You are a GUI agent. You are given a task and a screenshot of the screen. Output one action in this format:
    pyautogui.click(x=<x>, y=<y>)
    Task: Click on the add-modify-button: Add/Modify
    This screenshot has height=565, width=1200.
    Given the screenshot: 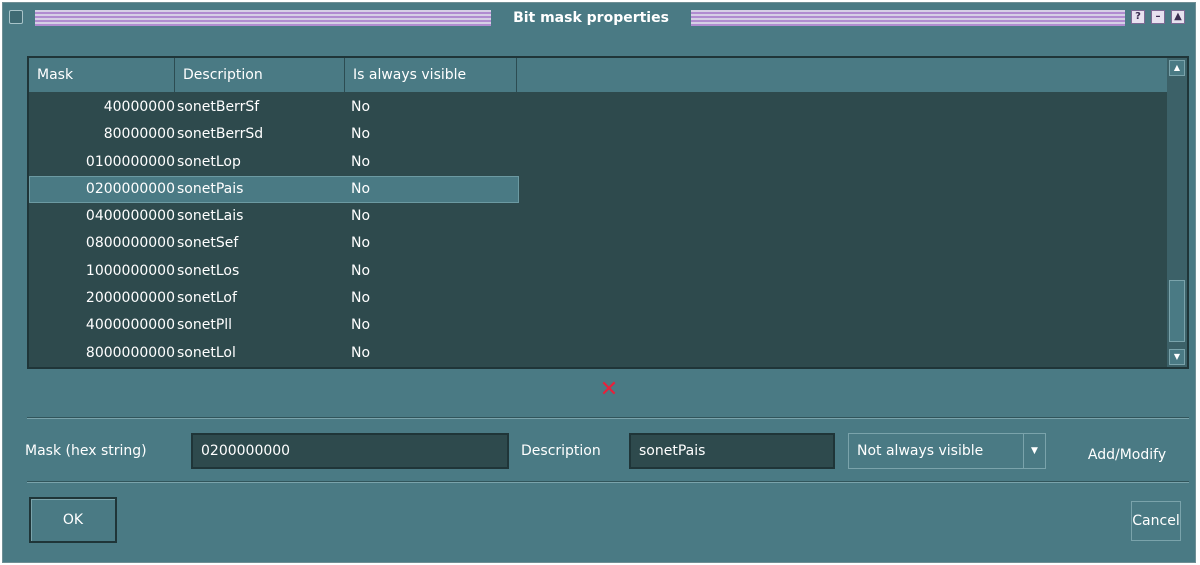 What is the action you would take?
    pyautogui.click(x=1127, y=455)
    